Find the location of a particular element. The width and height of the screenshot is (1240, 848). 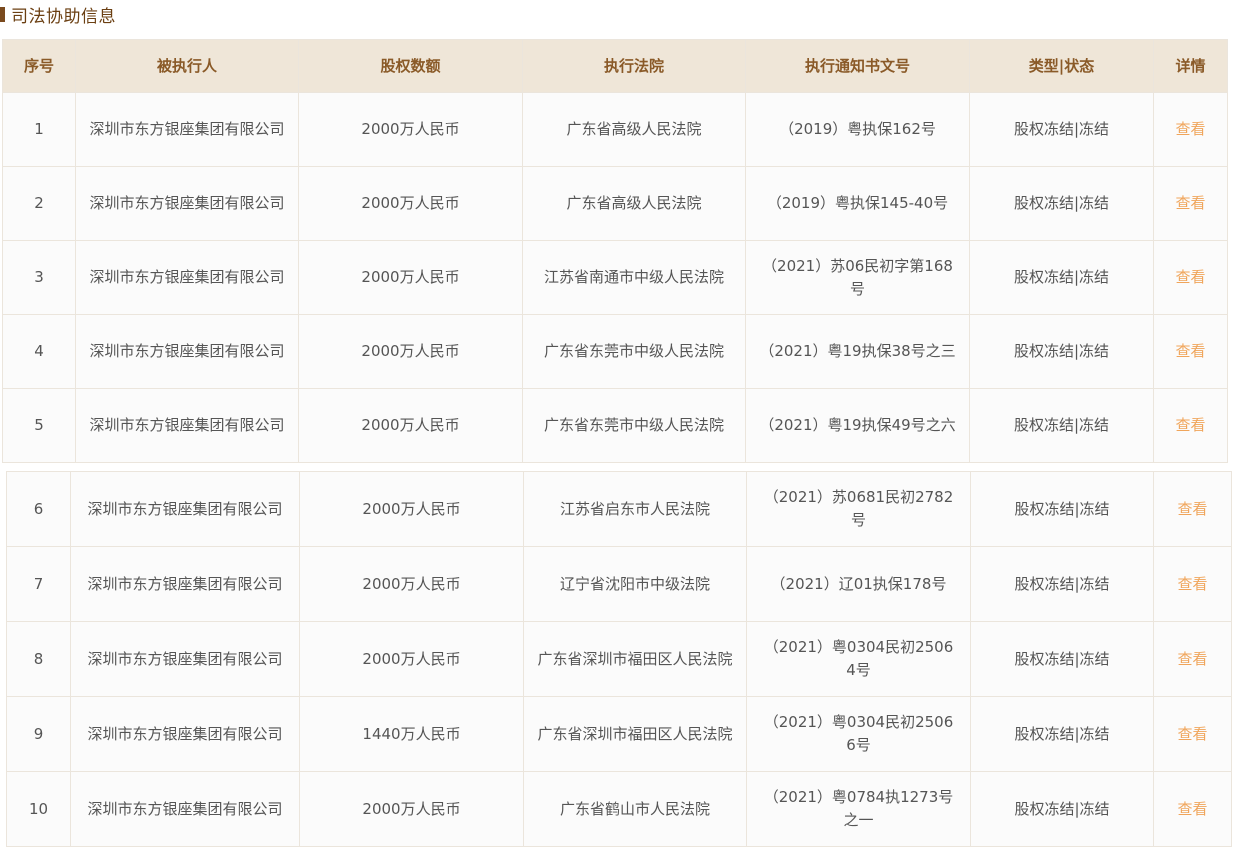

row-doc-no: （2021）粤19执保38号之三 is located at coordinates (857, 351).